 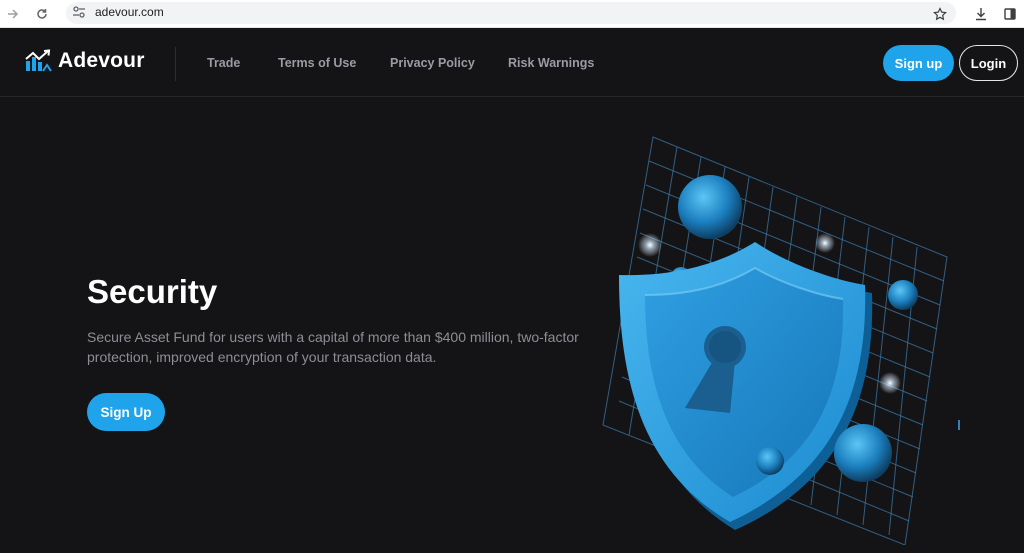 I want to click on nav-trade: Trade, so click(x=223, y=63).